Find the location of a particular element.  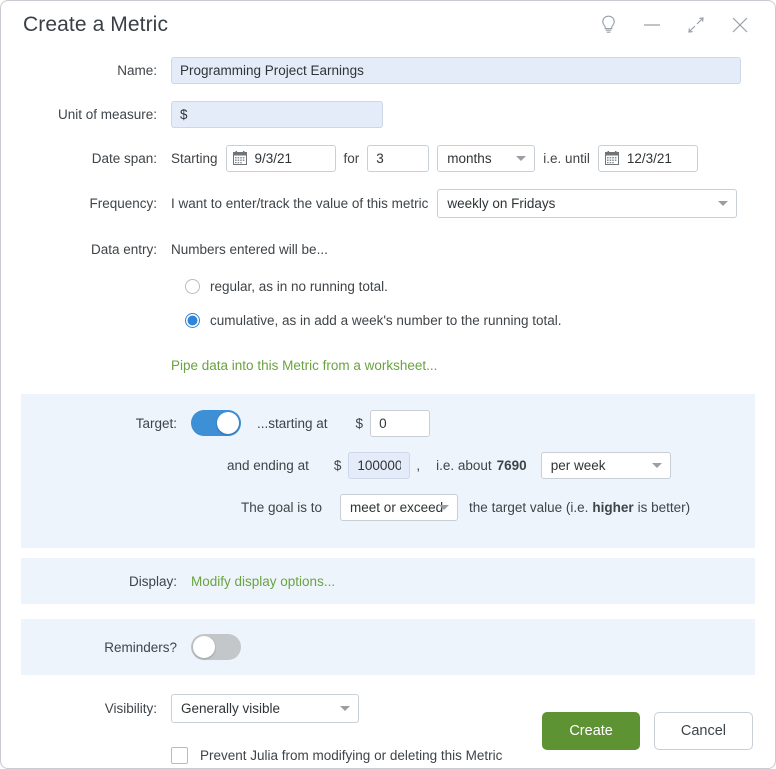

reminders-toggle is located at coordinates (216, 647).